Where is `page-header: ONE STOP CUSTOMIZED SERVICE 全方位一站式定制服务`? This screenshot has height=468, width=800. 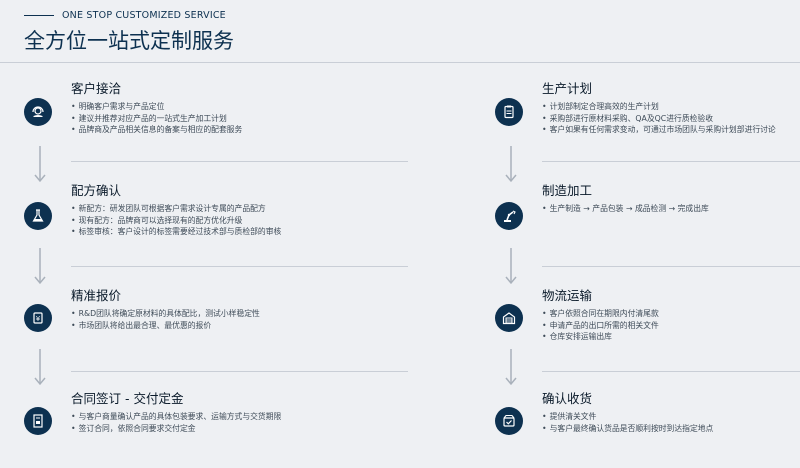 page-header: ONE STOP CUSTOMIZED SERVICE 全方位一站式定制服务 is located at coordinates (129, 32).